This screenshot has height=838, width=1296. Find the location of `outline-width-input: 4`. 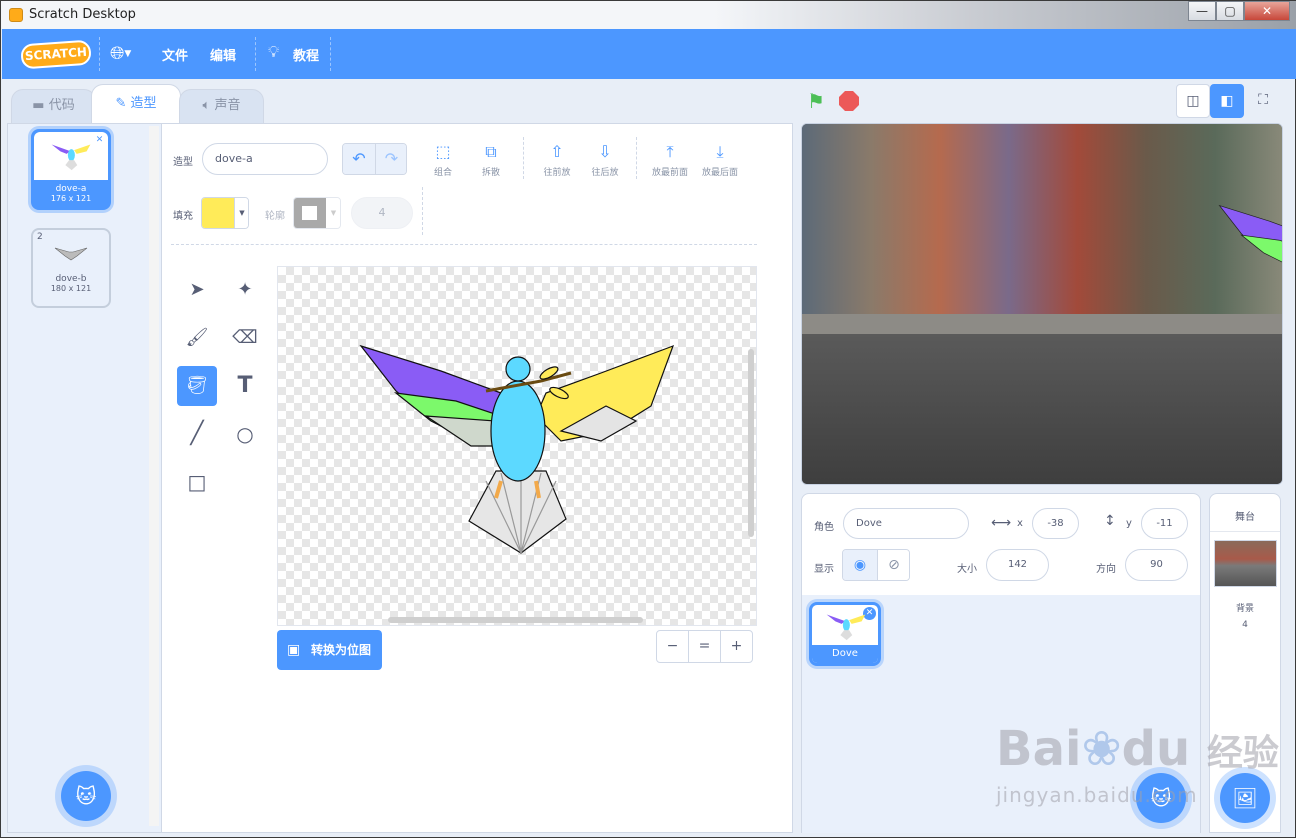

outline-width-input: 4 is located at coordinates (382, 213).